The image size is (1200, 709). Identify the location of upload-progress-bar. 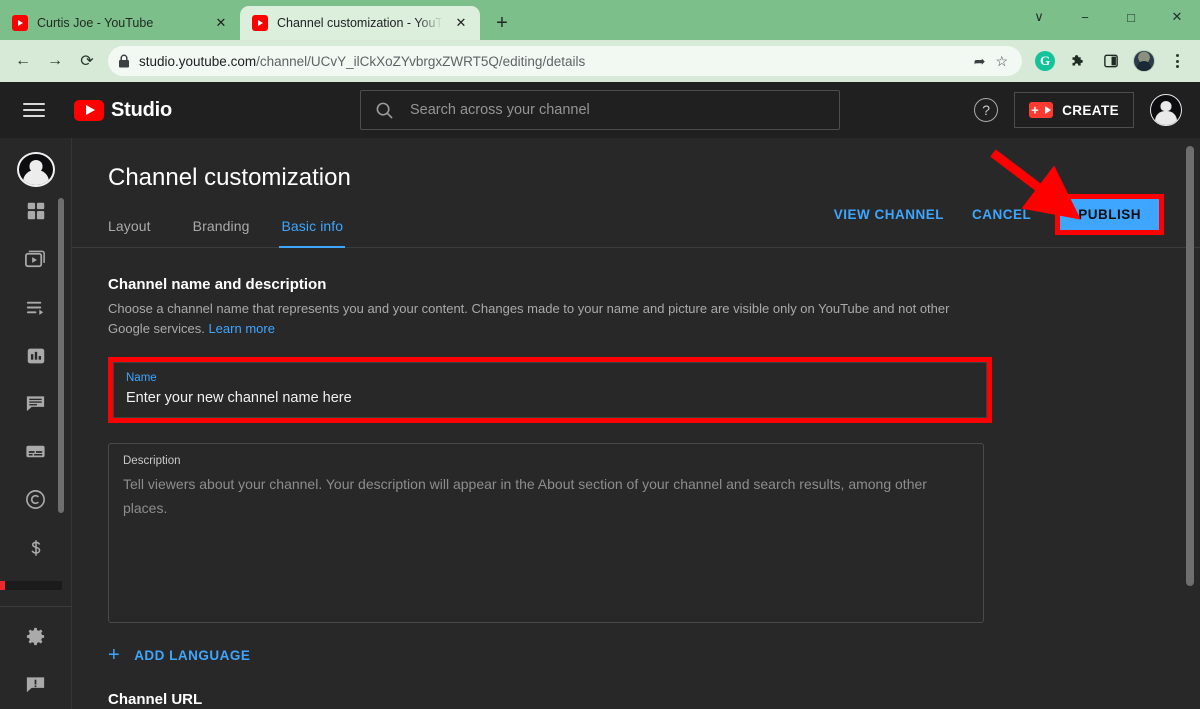
(31, 585).